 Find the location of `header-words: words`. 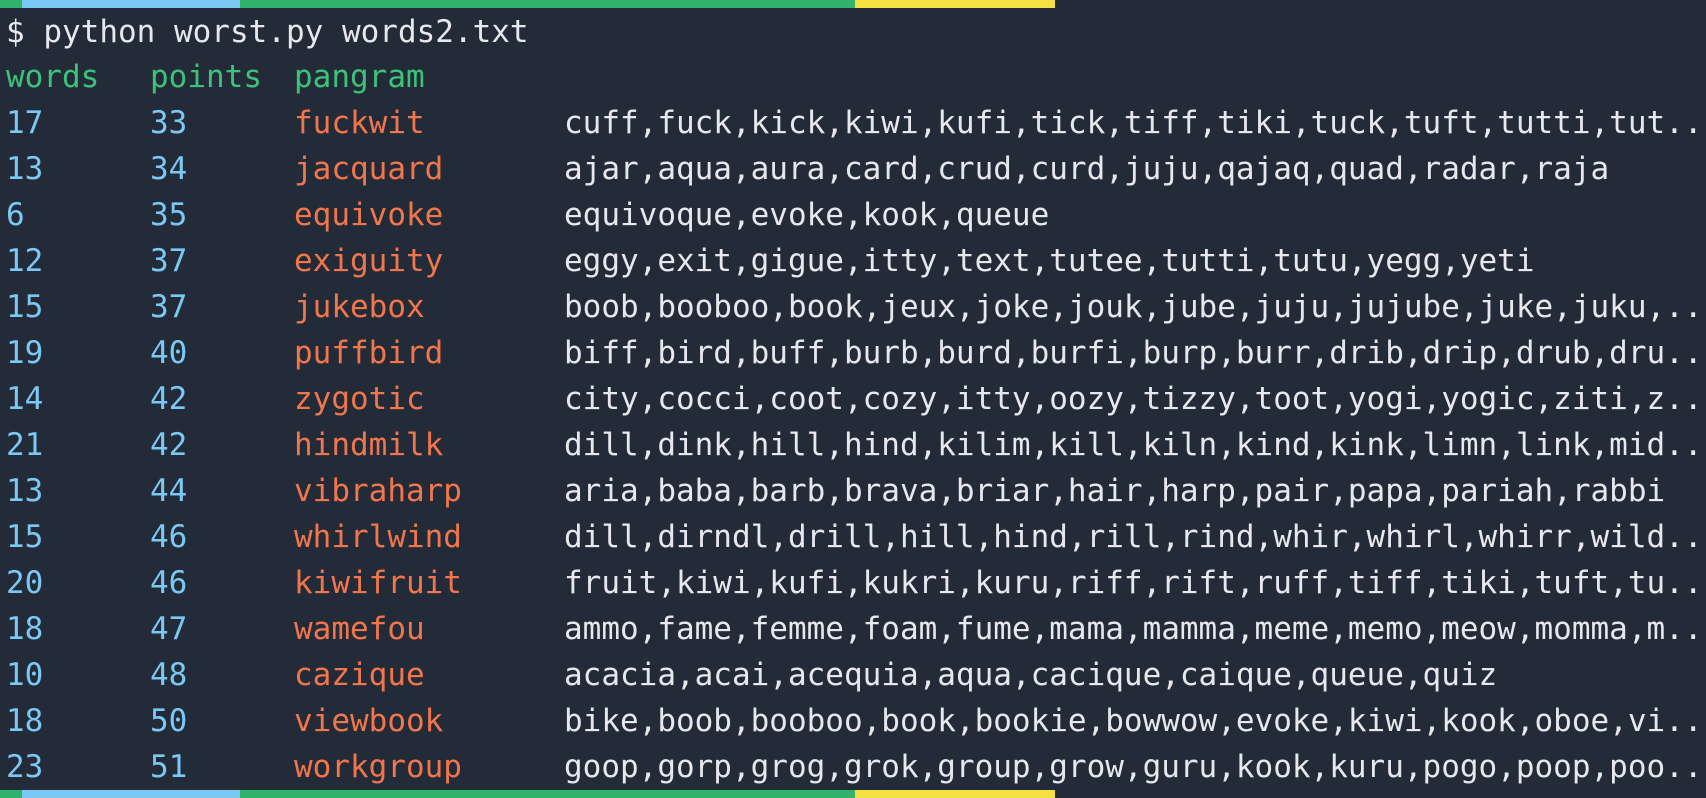

header-words: words is located at coordinates (53, 77).